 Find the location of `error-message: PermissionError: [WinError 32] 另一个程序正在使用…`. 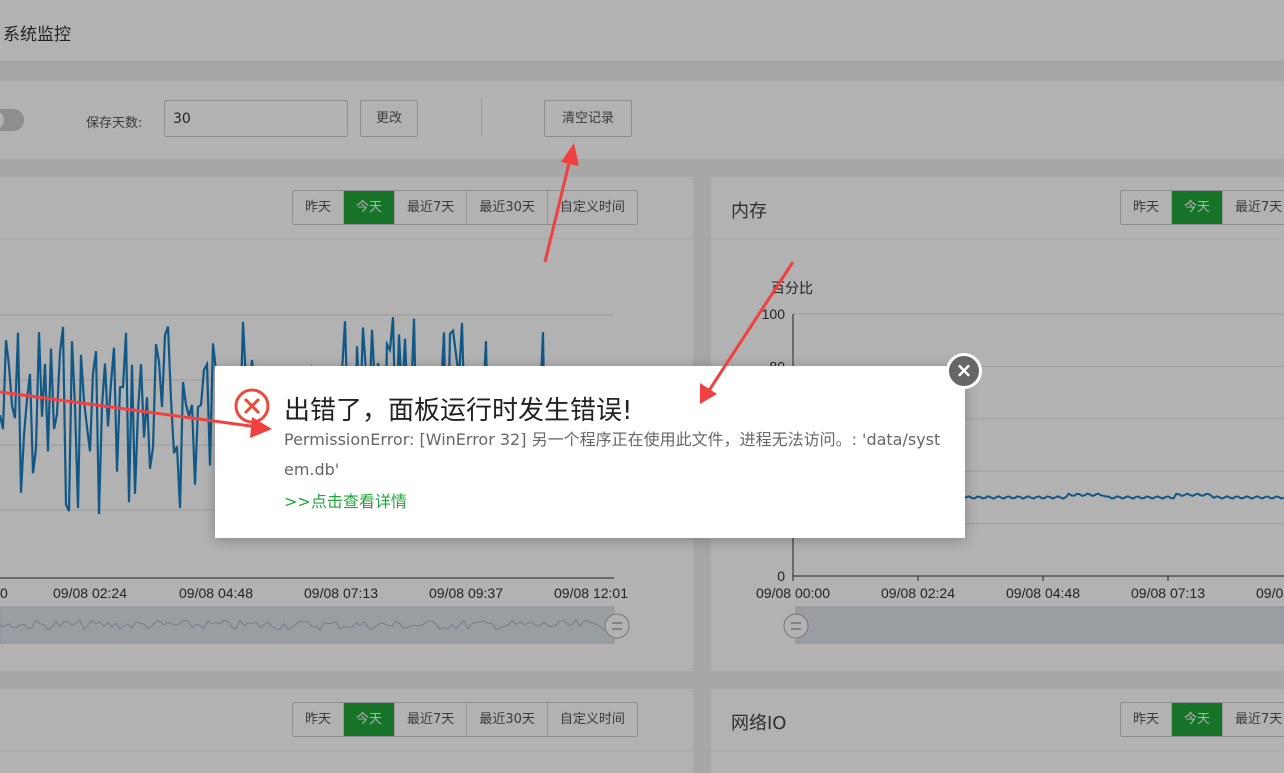

error-message: PermissionError: [WinError 32] 另一个程序正在使用… is located at coordinates (612, 454).